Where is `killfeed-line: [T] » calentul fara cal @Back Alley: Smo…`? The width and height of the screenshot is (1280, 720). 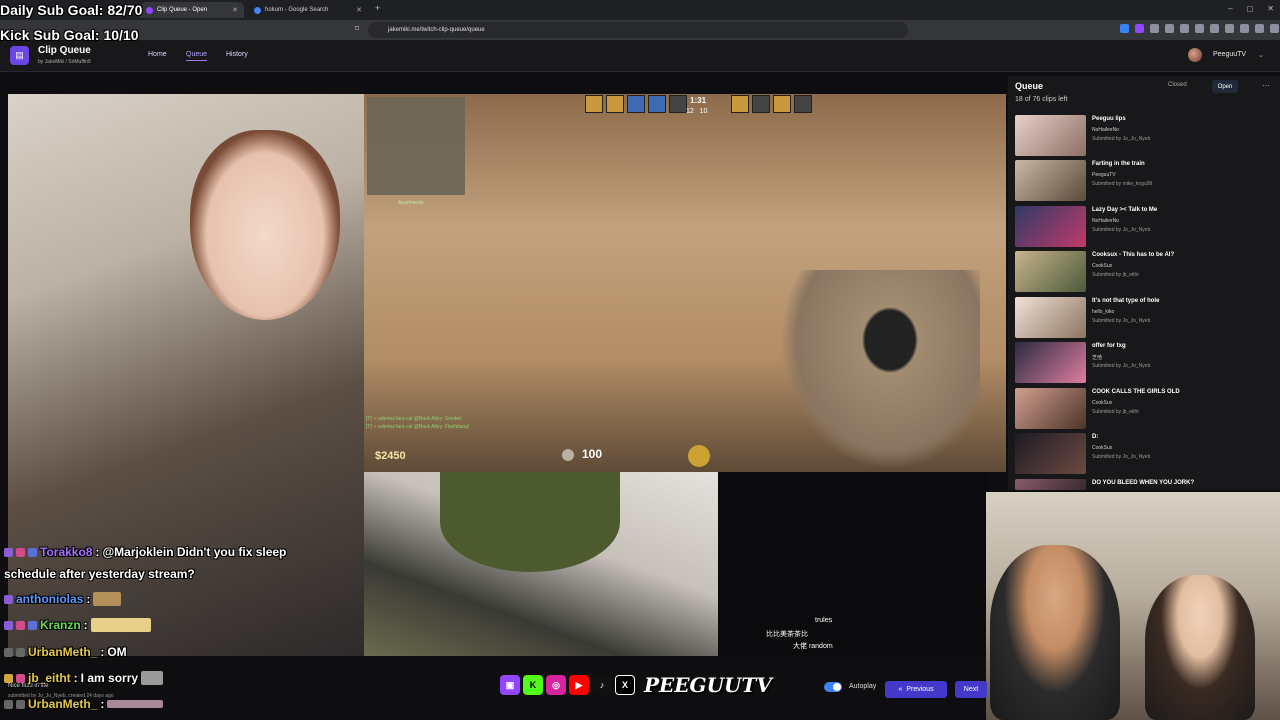 killfeed-line: [T] » calentul fara cal @Back Alley: Smo… is located at coordinates (414, 419).